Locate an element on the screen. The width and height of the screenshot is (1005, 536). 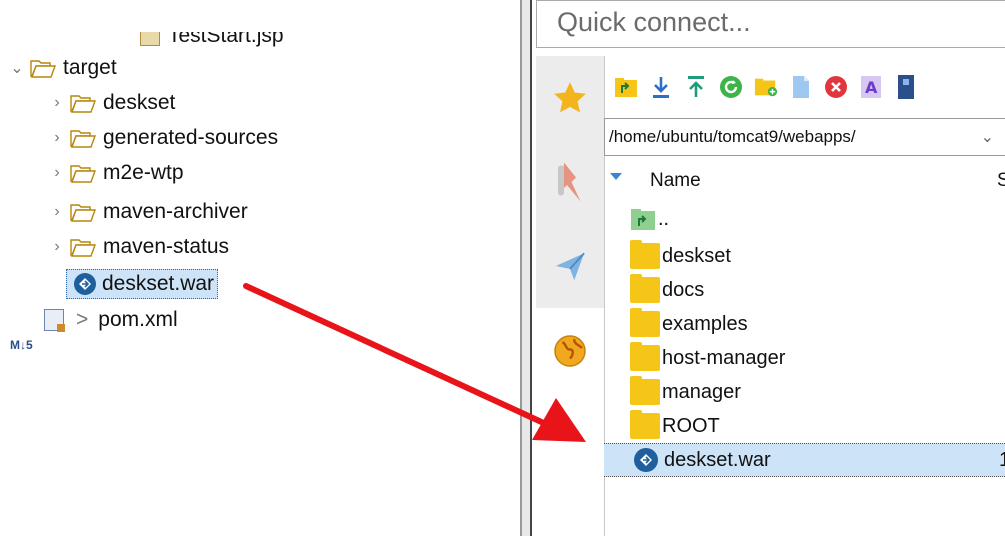
upload-icon is located at coordinates (696, 87).